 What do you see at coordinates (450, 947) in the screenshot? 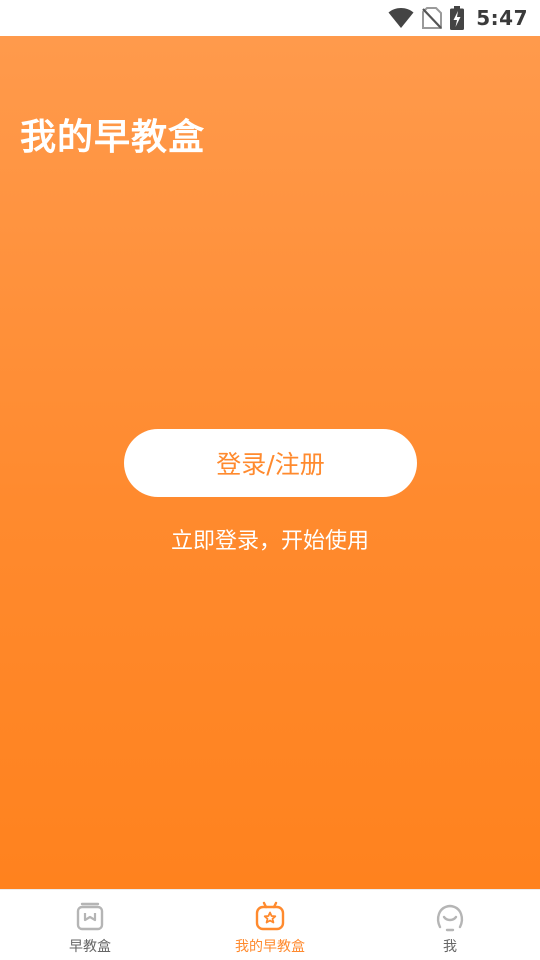
I see `nav-label: 我` at bounding box center [450, 947].